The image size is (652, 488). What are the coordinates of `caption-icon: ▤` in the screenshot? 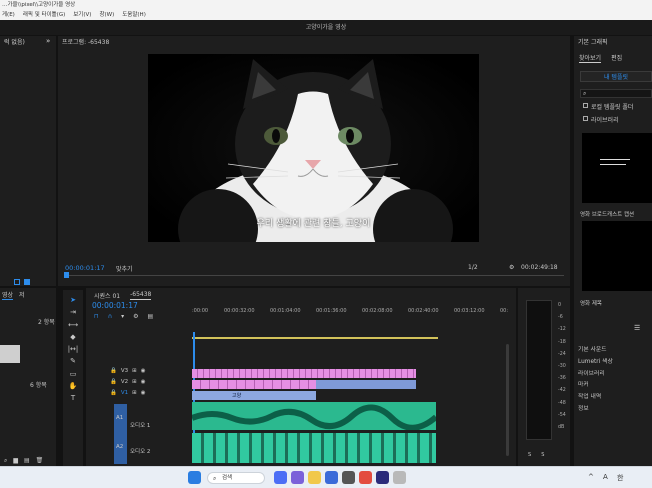 It's located at (151, 316).